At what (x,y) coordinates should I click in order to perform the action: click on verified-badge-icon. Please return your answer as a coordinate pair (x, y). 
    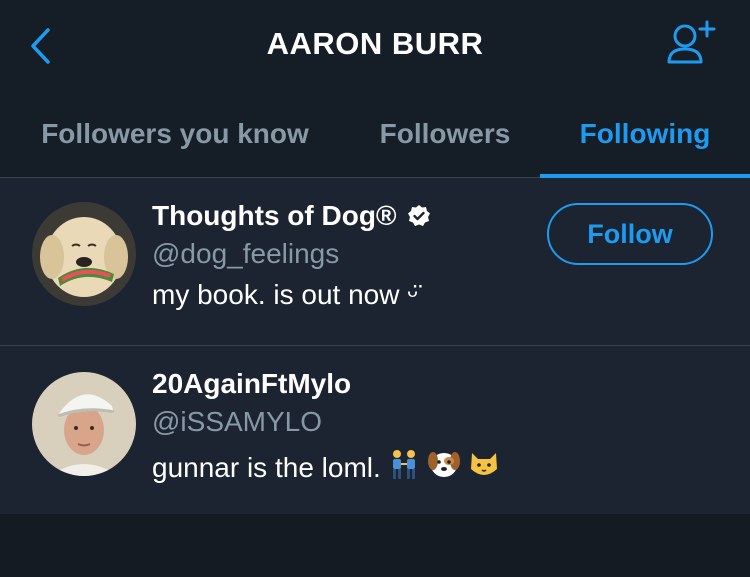
    Looking at the image, I should click on (418, 215).